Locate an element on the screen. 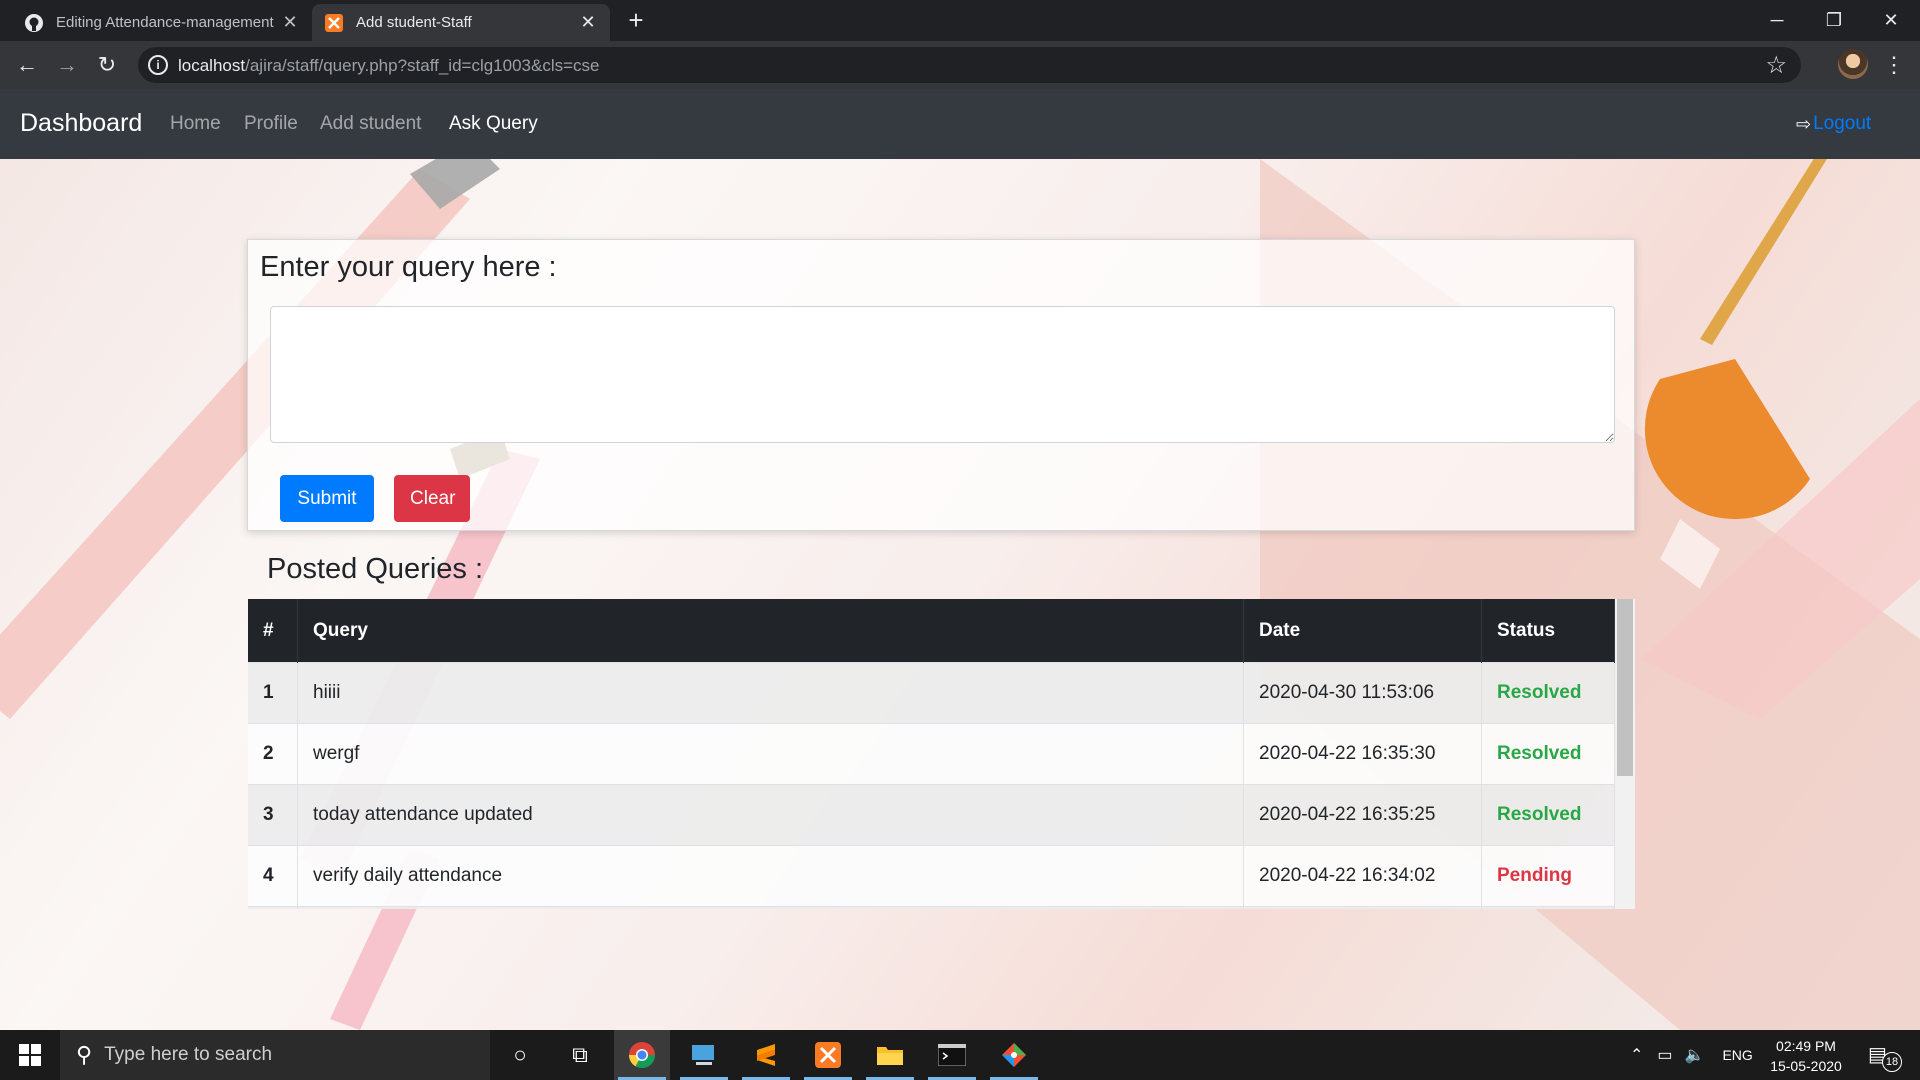  windows-start-icon is located at coordinates (30, 1055).